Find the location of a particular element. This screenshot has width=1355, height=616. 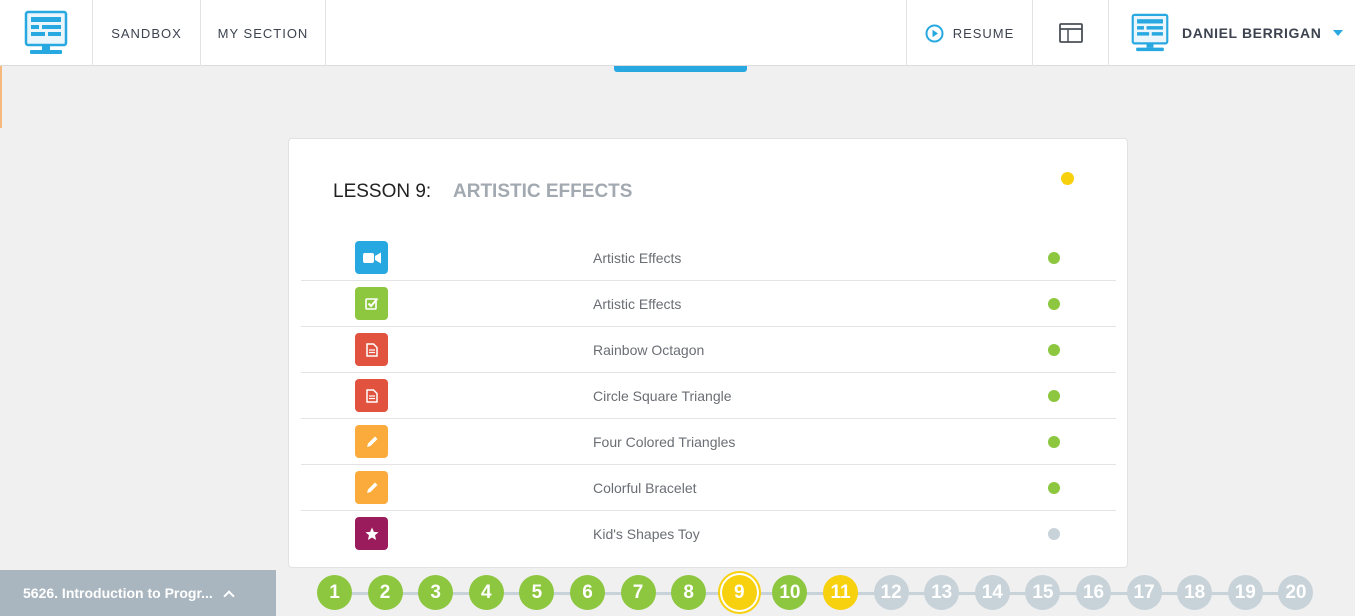

lesson-nav-16: 16 is located at coordinates (1093, 592).